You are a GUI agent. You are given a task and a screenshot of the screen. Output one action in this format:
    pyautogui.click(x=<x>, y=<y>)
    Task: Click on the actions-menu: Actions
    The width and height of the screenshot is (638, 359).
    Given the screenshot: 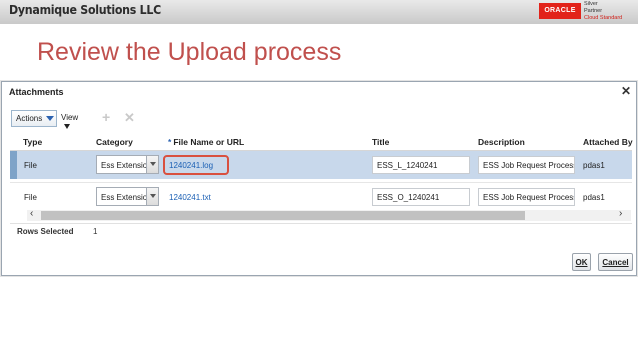 What is the action you would take?
    pyautogui.click(x=34, y=118)
    